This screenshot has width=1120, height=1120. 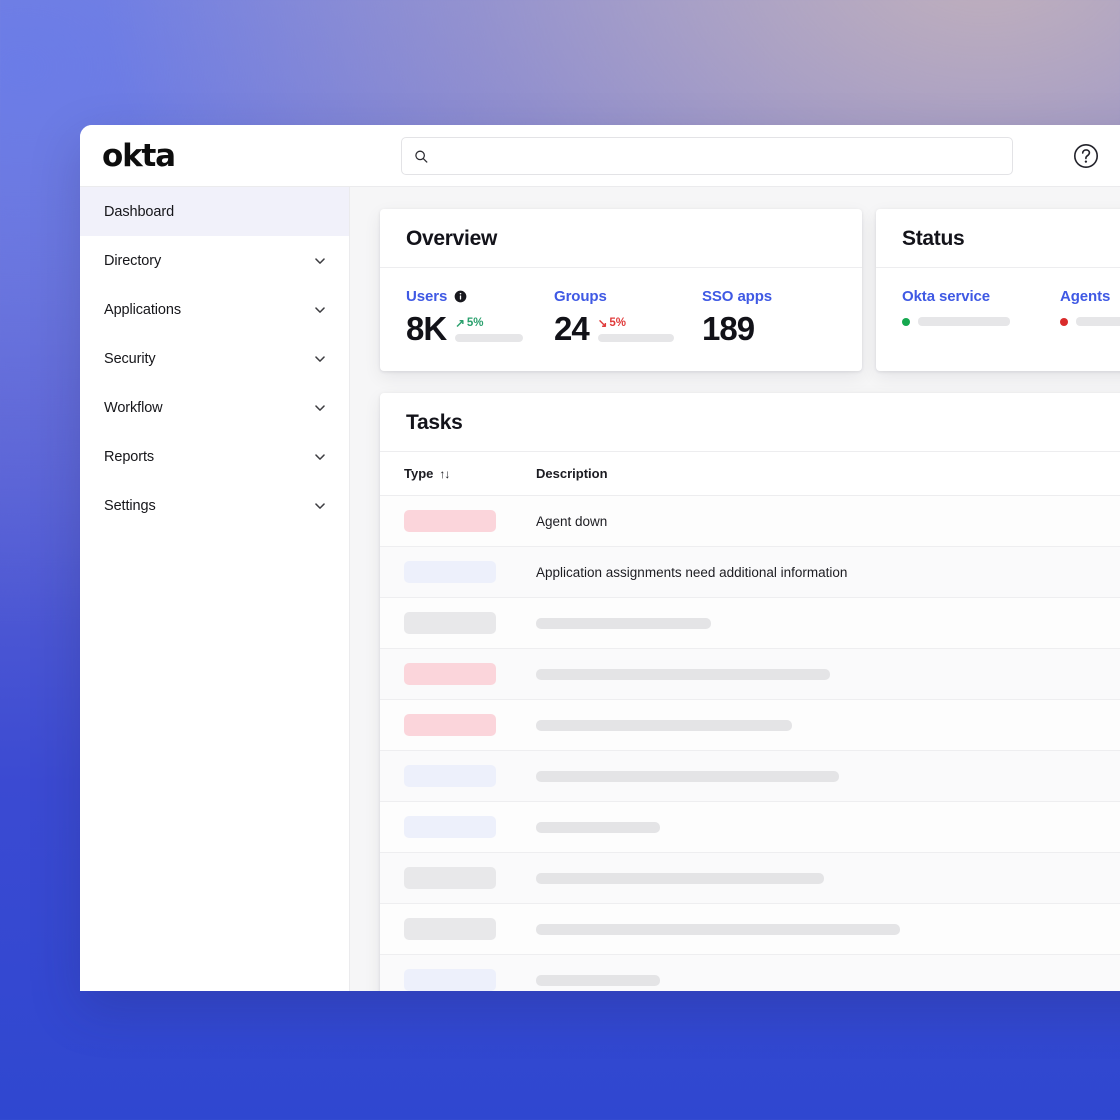 What do you see at coordinates (458, 473) in the screenshot?
I see `column-header-type: Type ↑↓` at bounding box center [458, 473].